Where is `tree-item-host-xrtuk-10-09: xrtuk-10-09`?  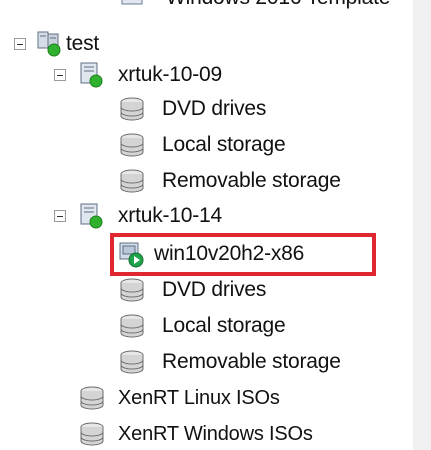
tree-item-host-xrtuk-10-09: xrtuk-10-09 is located at coordinates (150, 75).